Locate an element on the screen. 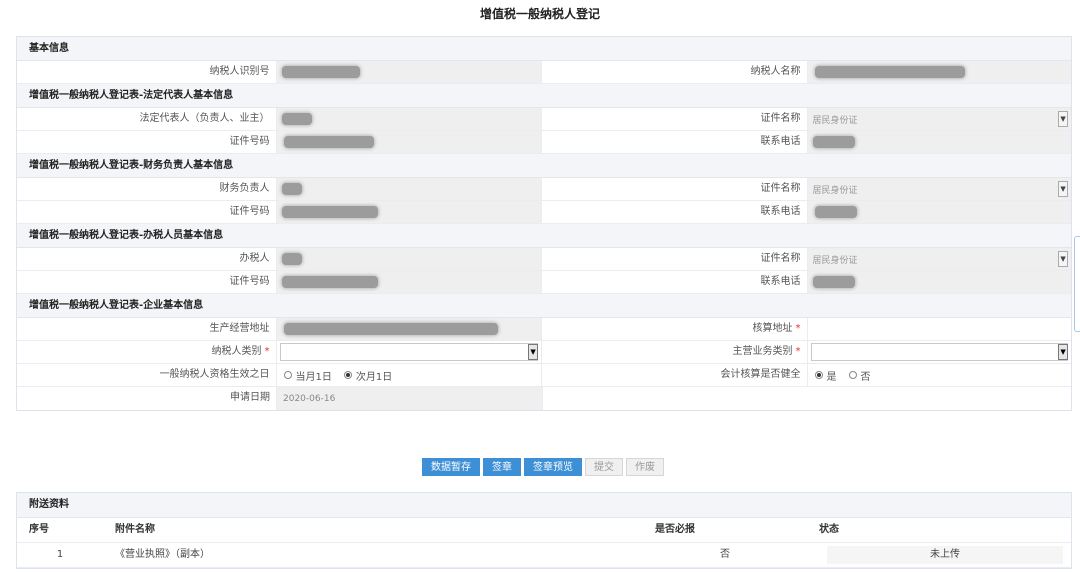 The image size is (1080, 572). save-draft-button: 数据暂存 is located at coordinates (451, 467).